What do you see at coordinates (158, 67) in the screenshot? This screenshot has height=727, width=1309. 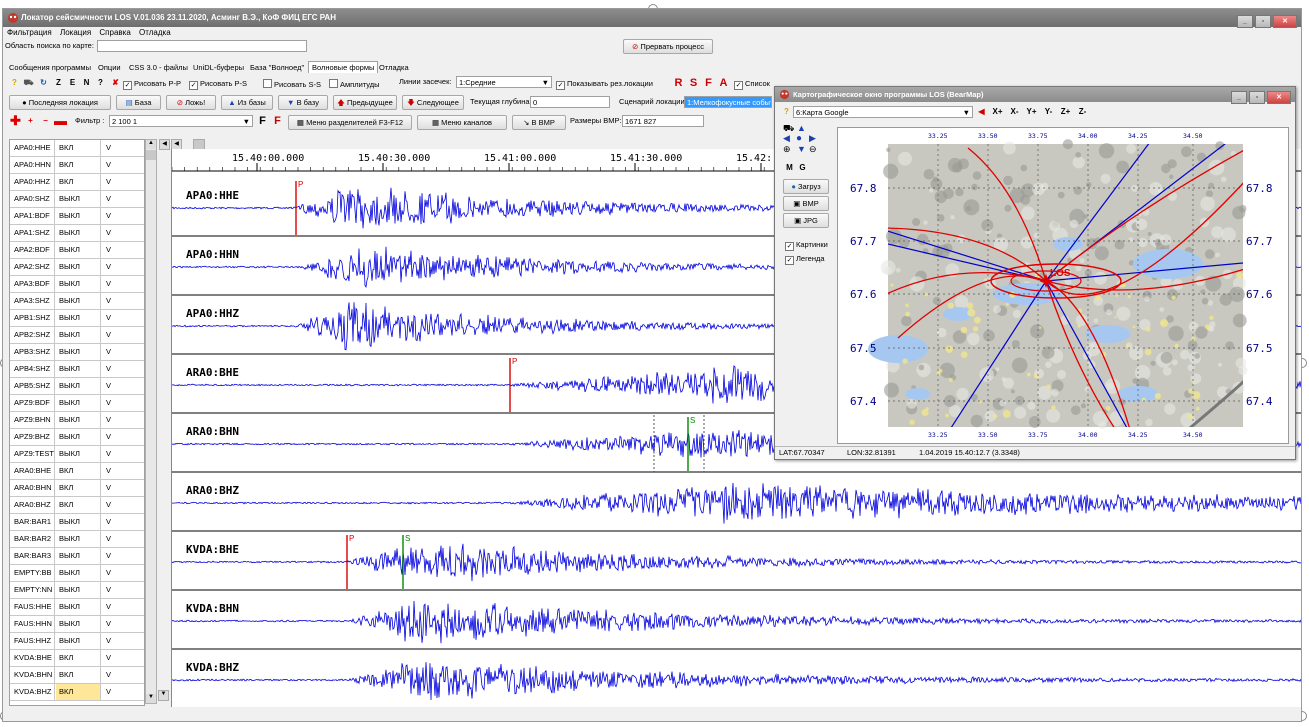 I see `tab-css-files: CSS 3.0 - файлы` at bounding box center [158, 67].